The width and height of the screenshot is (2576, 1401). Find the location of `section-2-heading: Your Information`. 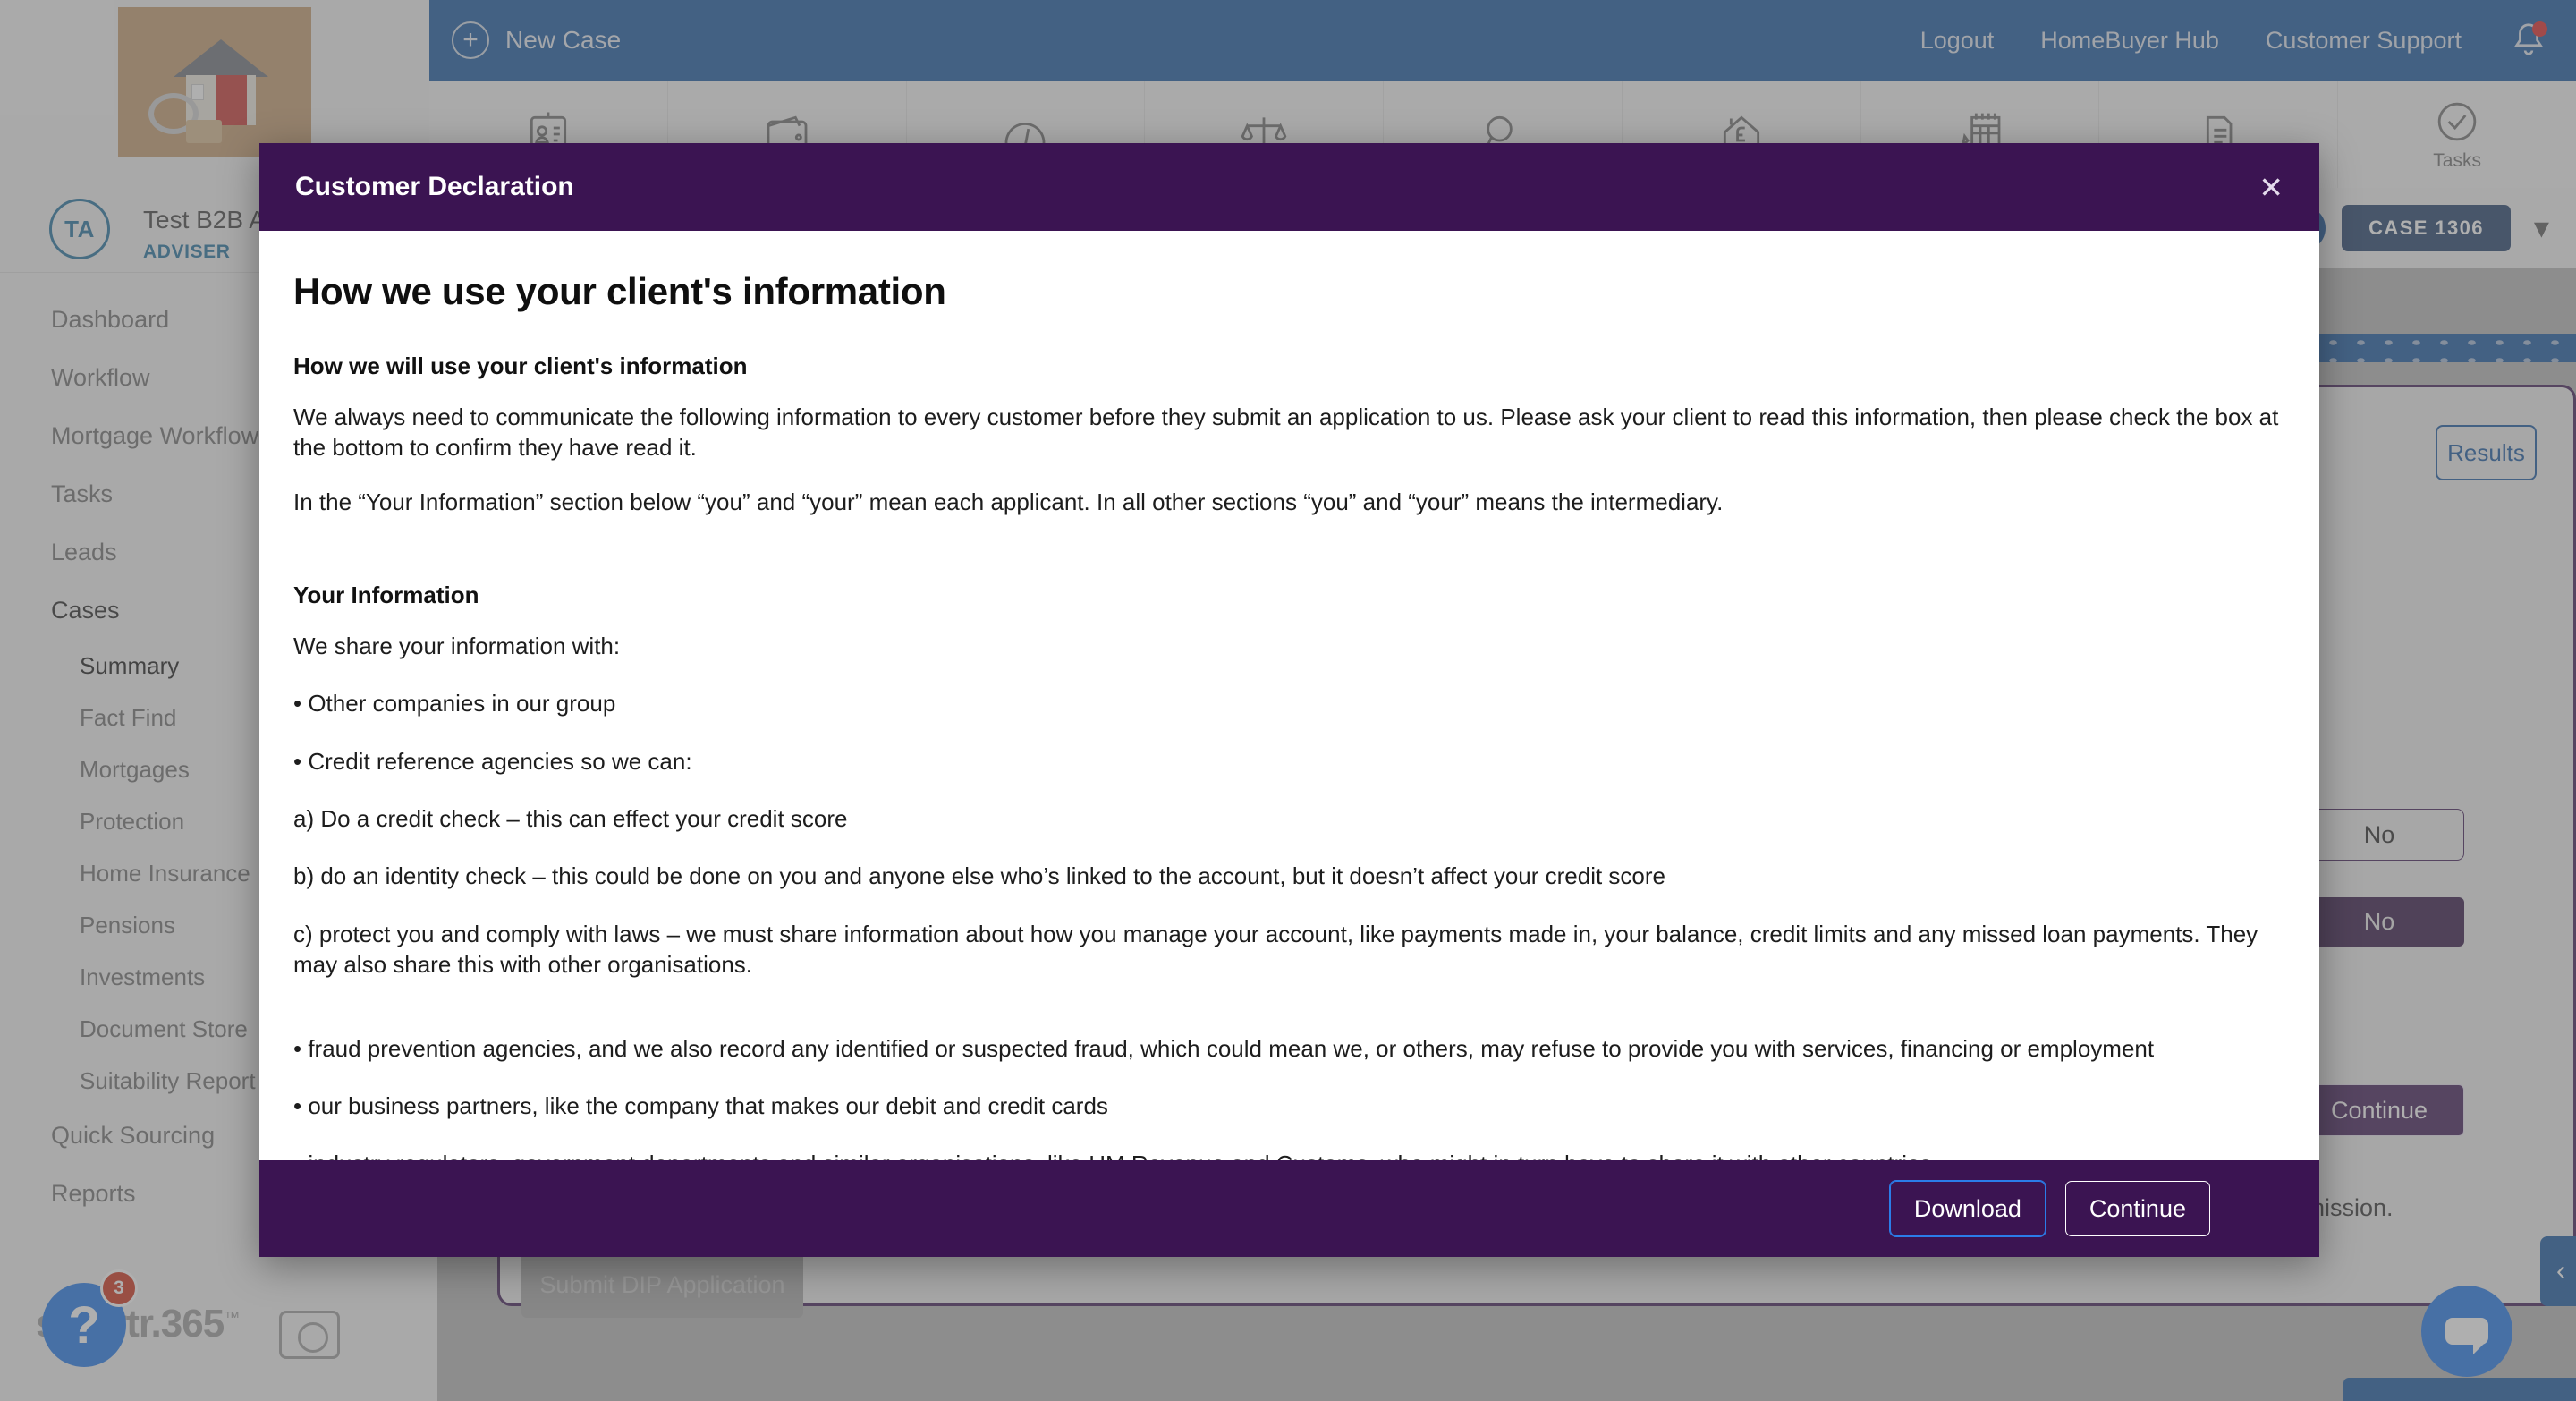

section-2-heading: Your Information is located at coordinates (386, 594).